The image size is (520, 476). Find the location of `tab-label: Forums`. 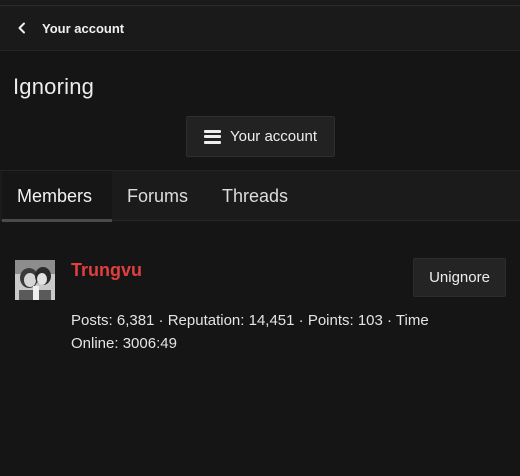

tab-label: Forums is located at coordinates (158, 195).